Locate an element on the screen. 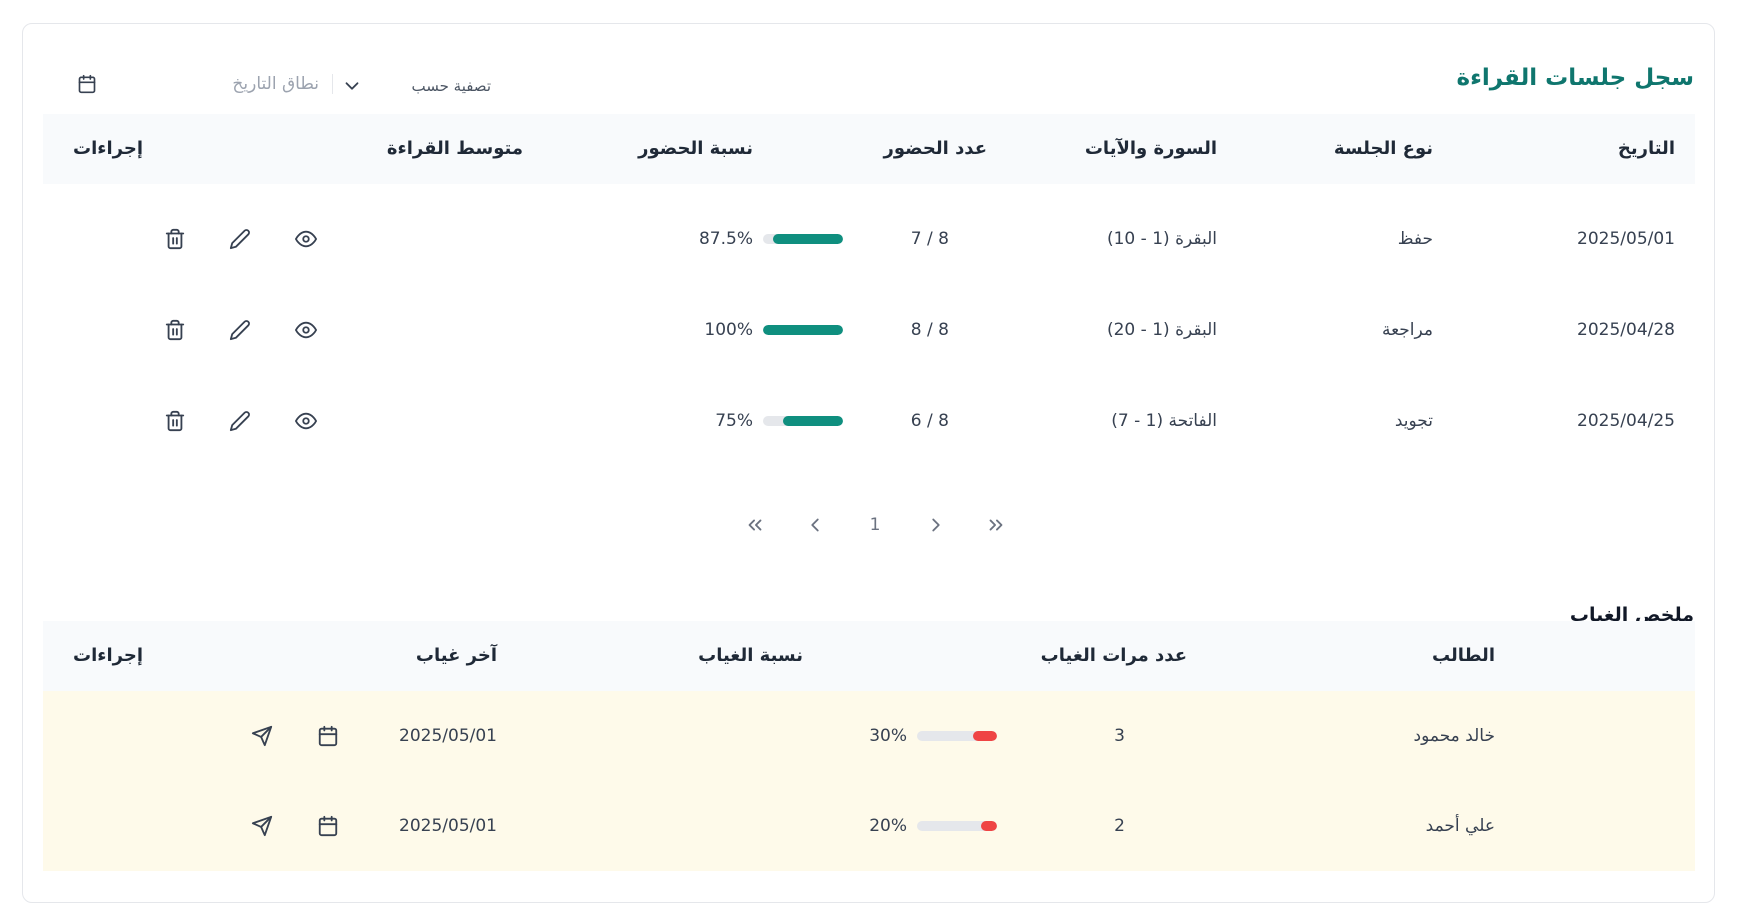  attendance-count: 8 / 8 is located at coordinates (929, 330).